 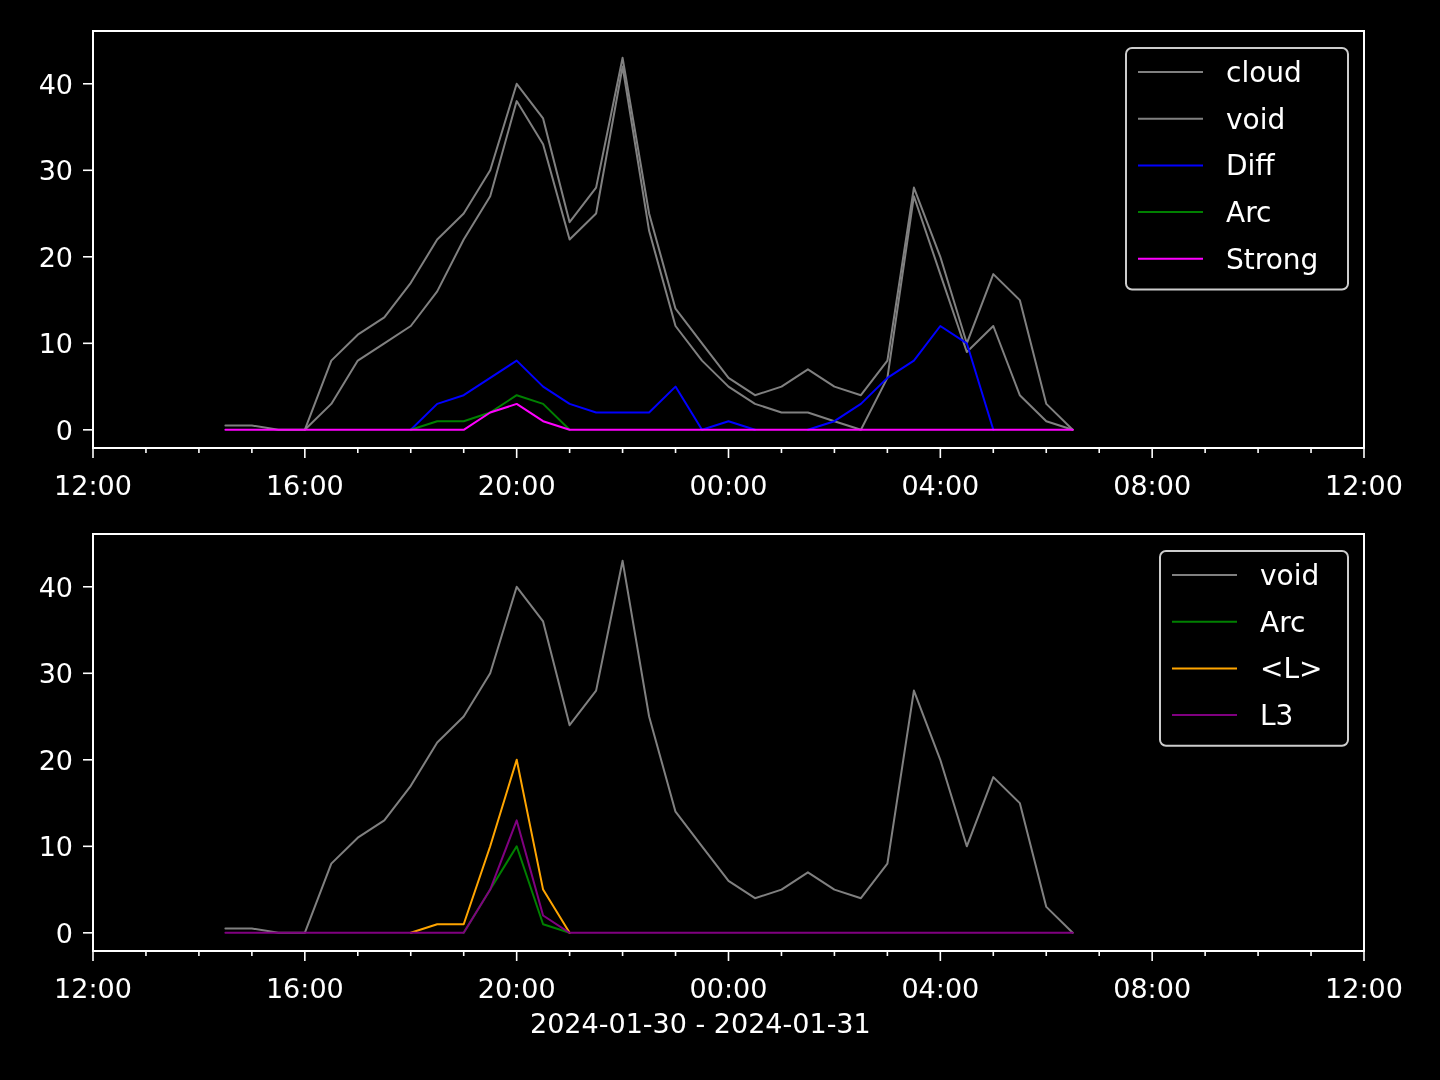 I want to click on legend-label: <L>, so click(x=1291, y=669).